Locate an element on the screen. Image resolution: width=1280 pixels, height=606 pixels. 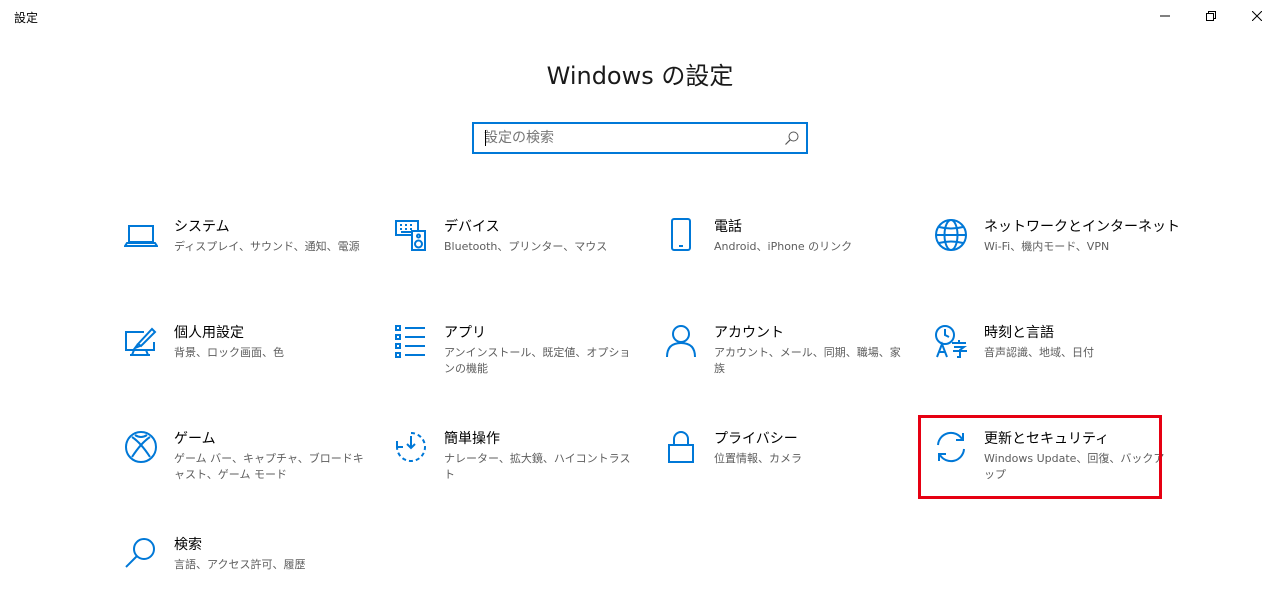
lock-icon is located at coordinates (681, 447).